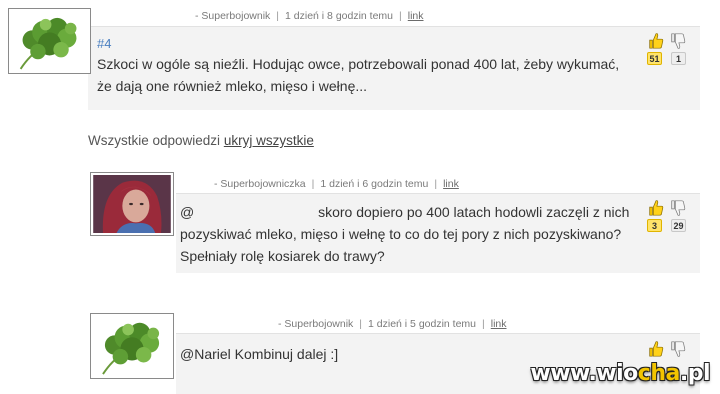 The width and height of the screenshot is (720, 394). I want to click on votes-1: 51 1, so click(667, 50).